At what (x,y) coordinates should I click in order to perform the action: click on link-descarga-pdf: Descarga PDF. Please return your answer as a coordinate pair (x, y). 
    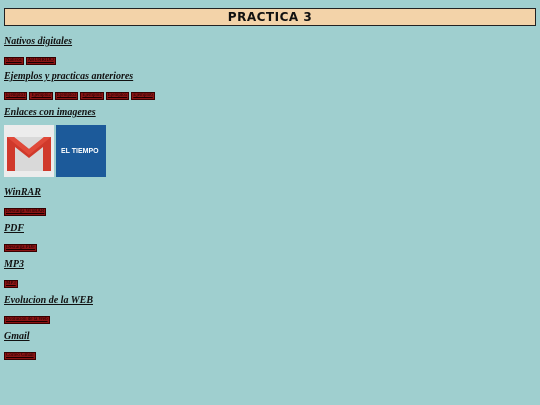
    Looking at the image, I should click on (20, 248).